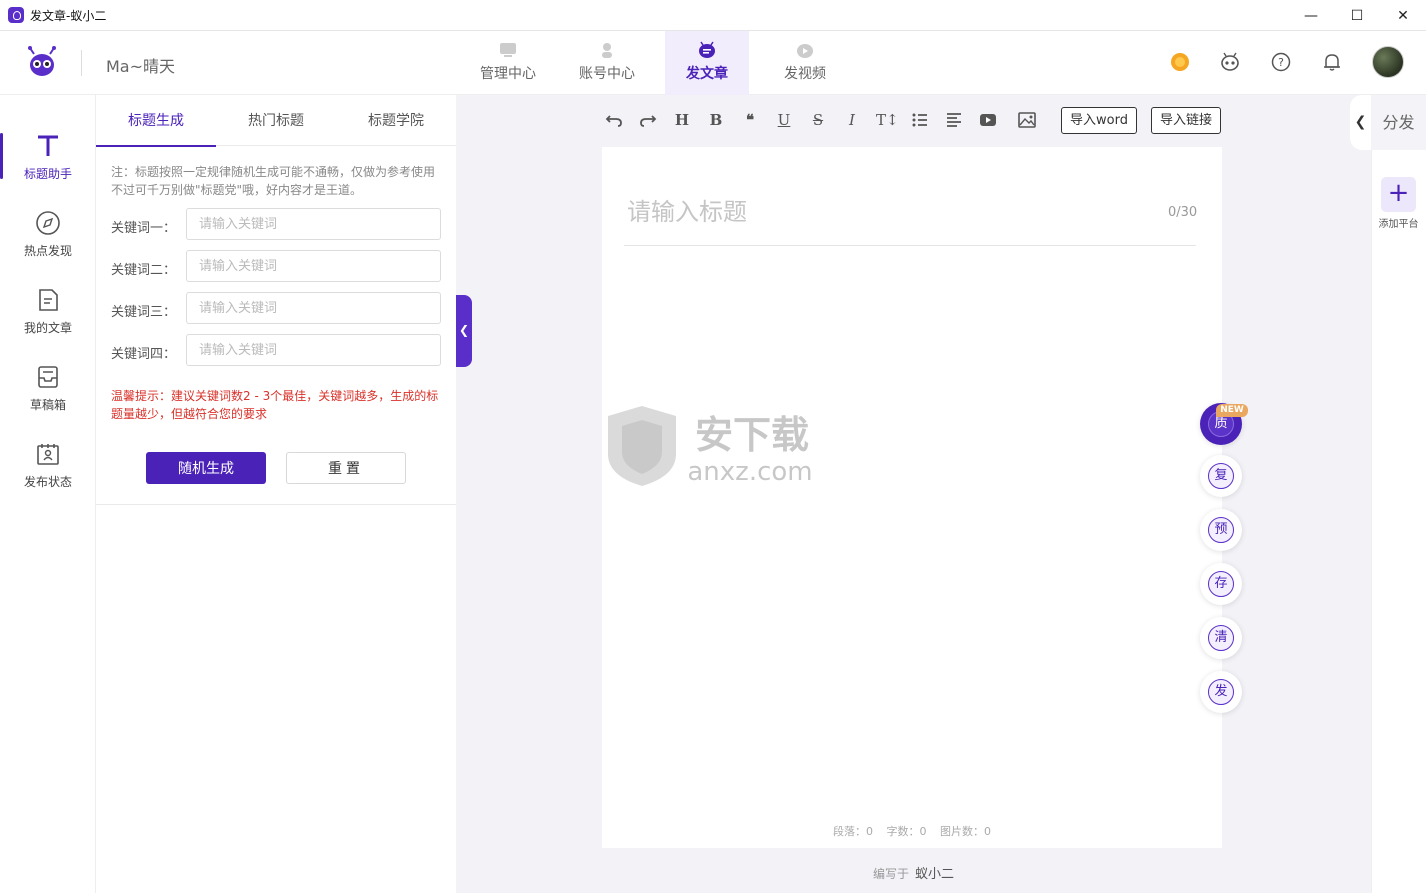  I want to click on import-link-button: 导入链接, so click(1186, 120).